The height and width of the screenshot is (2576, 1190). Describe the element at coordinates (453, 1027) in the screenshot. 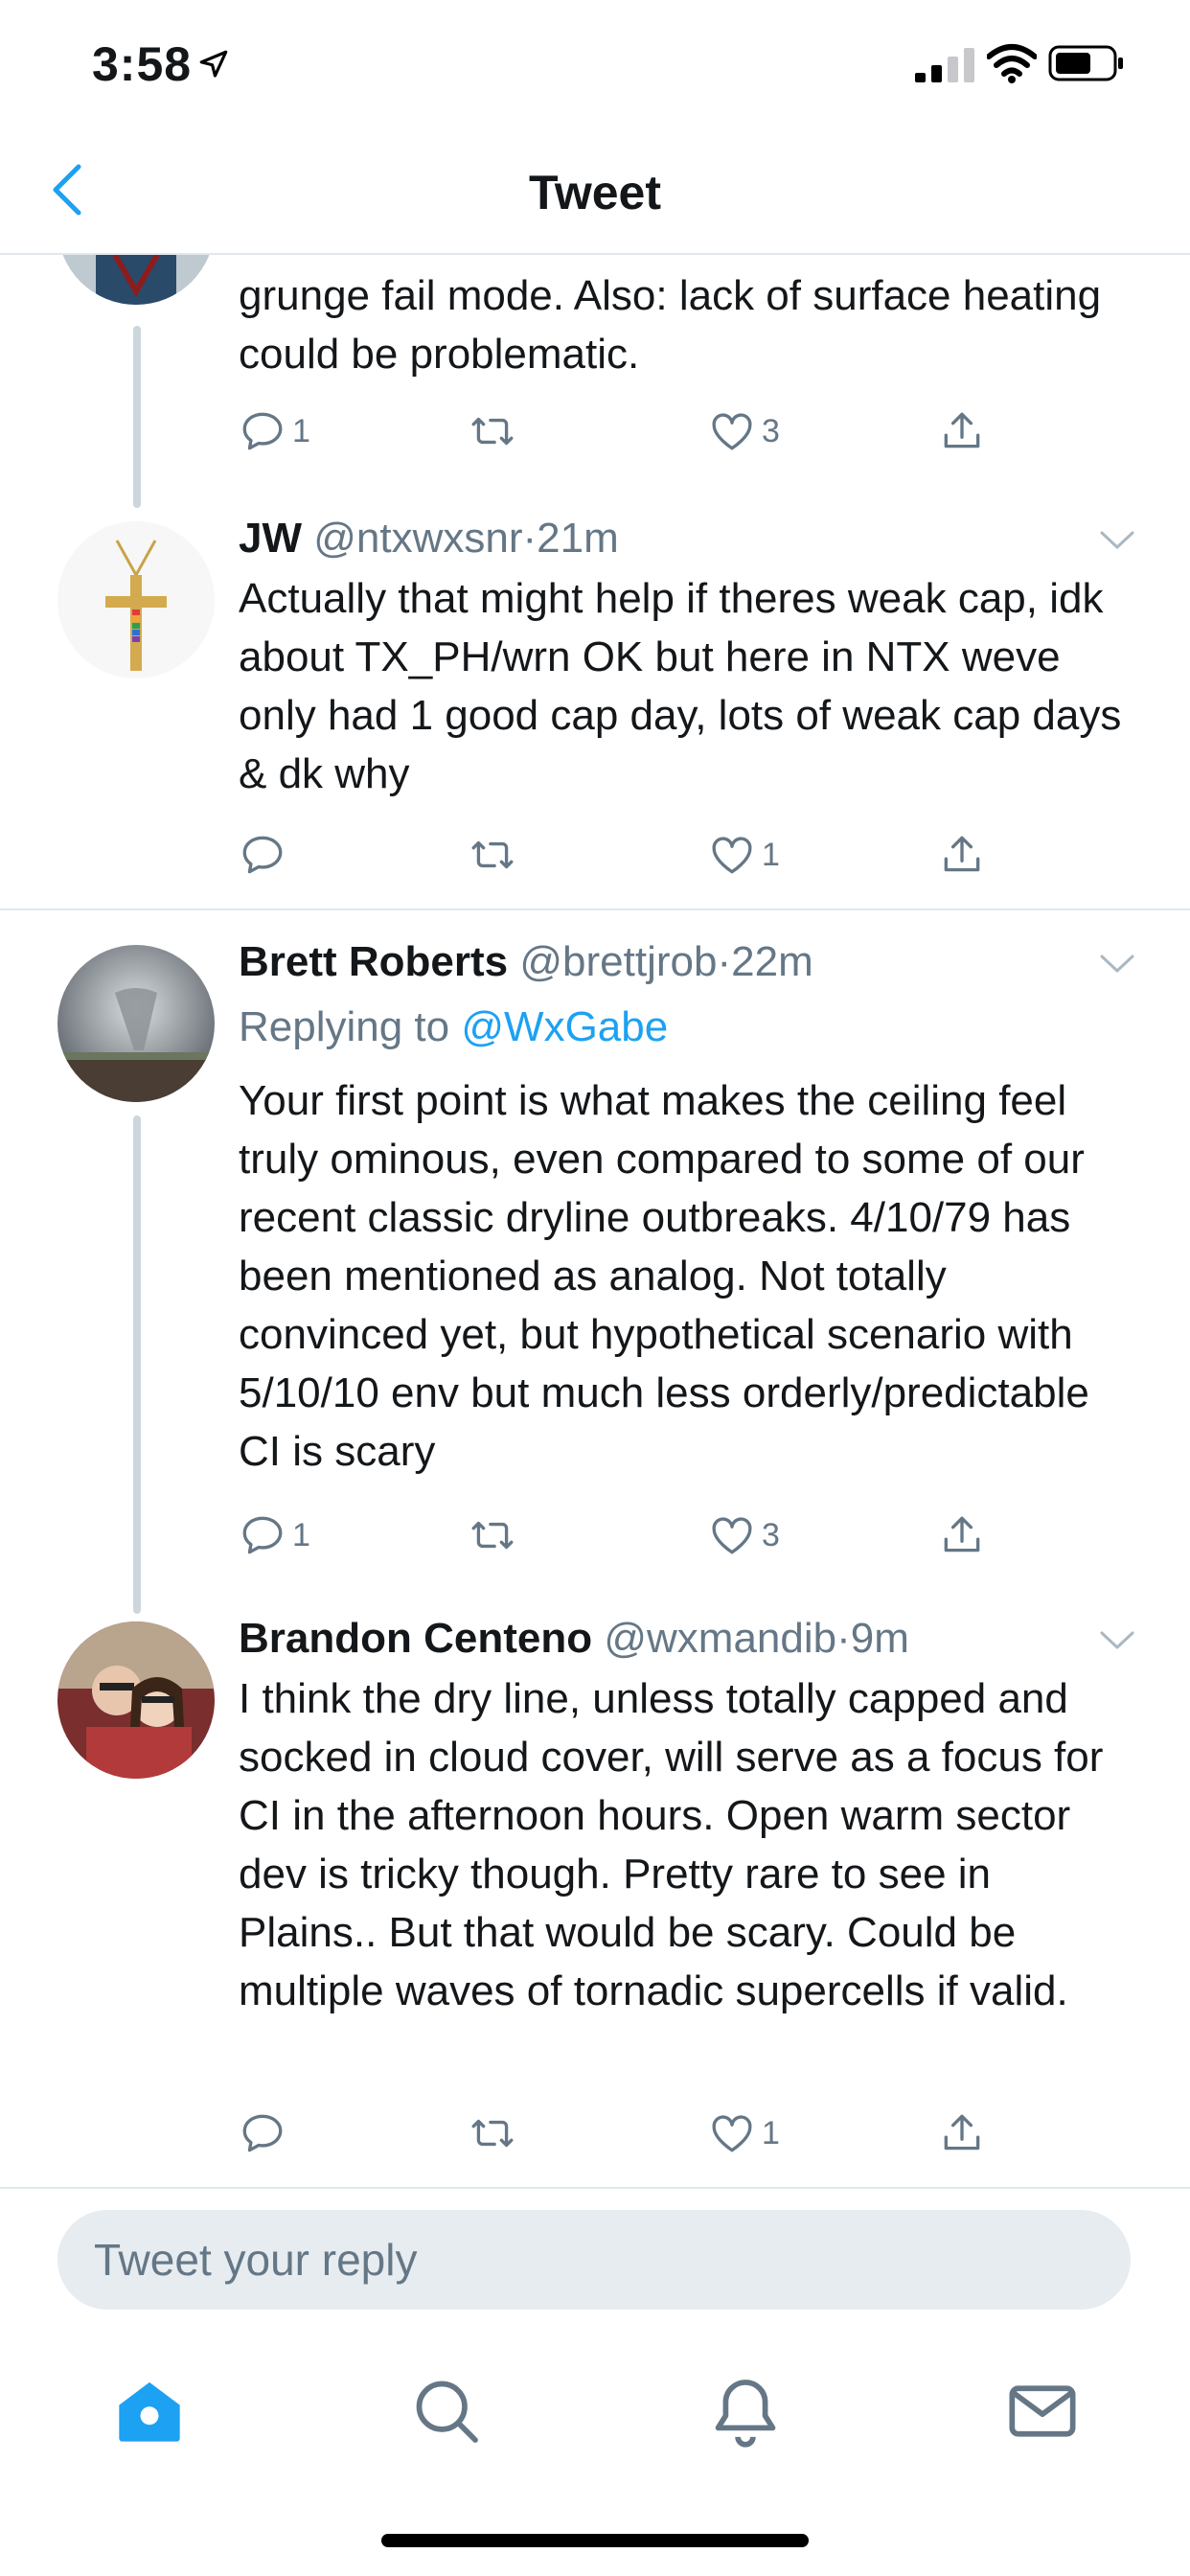

I see `replying-to: Replying to @WxGabe` at that location.